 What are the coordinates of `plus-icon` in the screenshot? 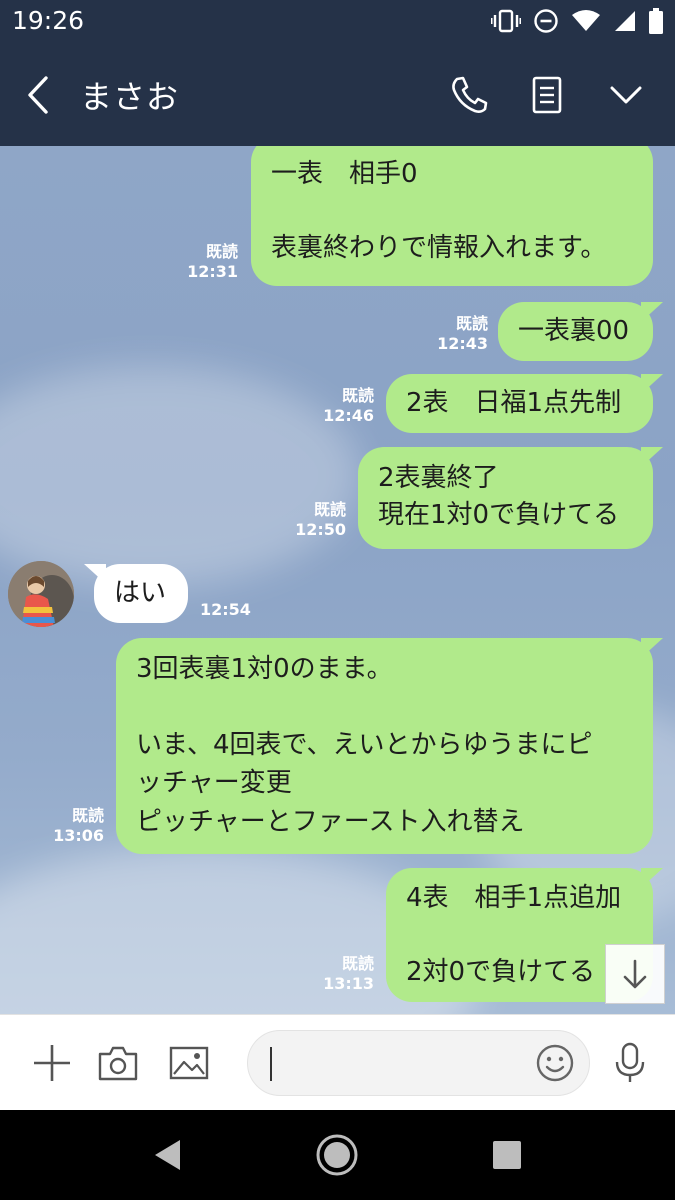 It's located at (52, 1063).